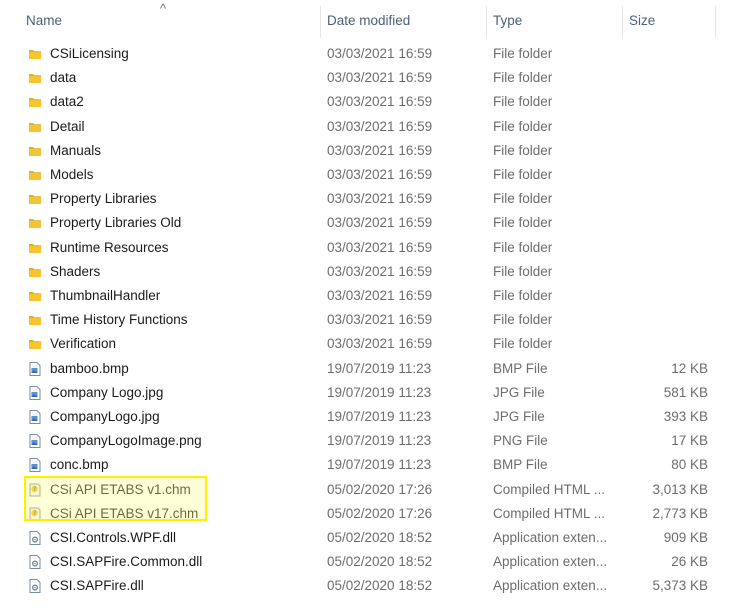  Describe the element at coordinates (97, 586) in the screenshot. I see `file-name: CSI.SAPFire.dll` at that location.